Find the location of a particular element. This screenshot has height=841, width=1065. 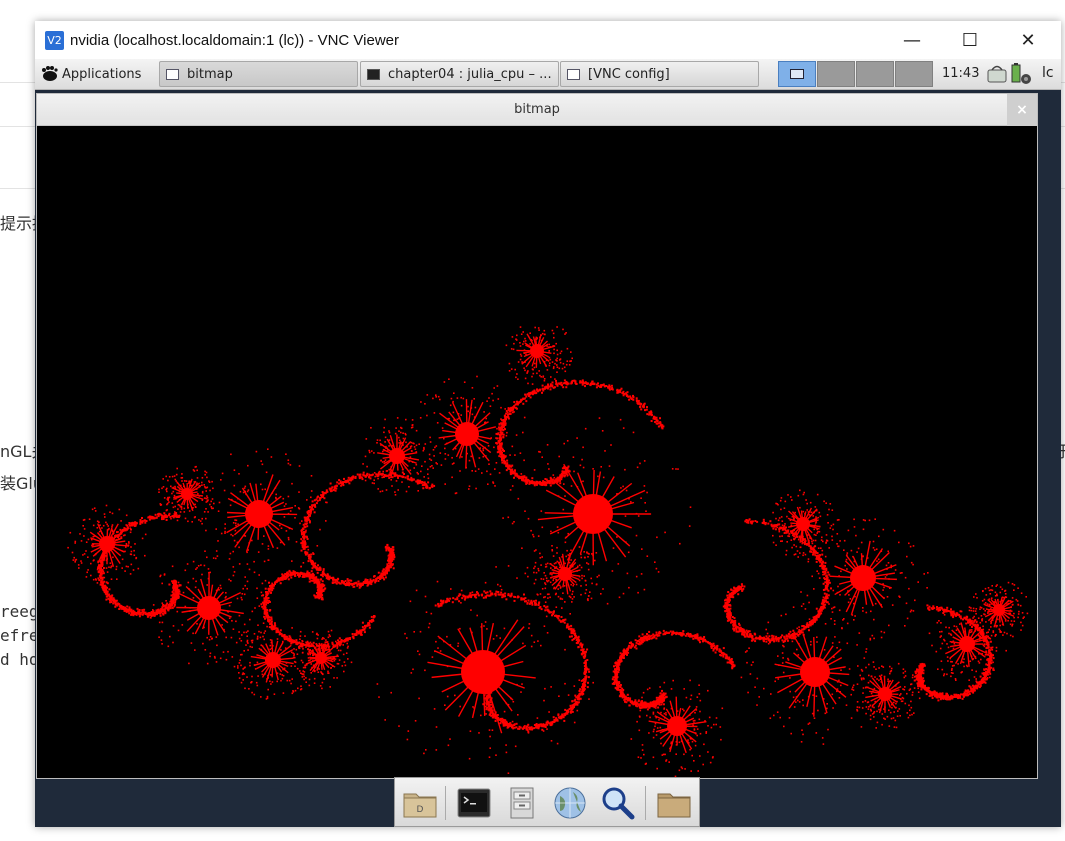

maximize-button: ☐ is located at coordinates (970, 40).